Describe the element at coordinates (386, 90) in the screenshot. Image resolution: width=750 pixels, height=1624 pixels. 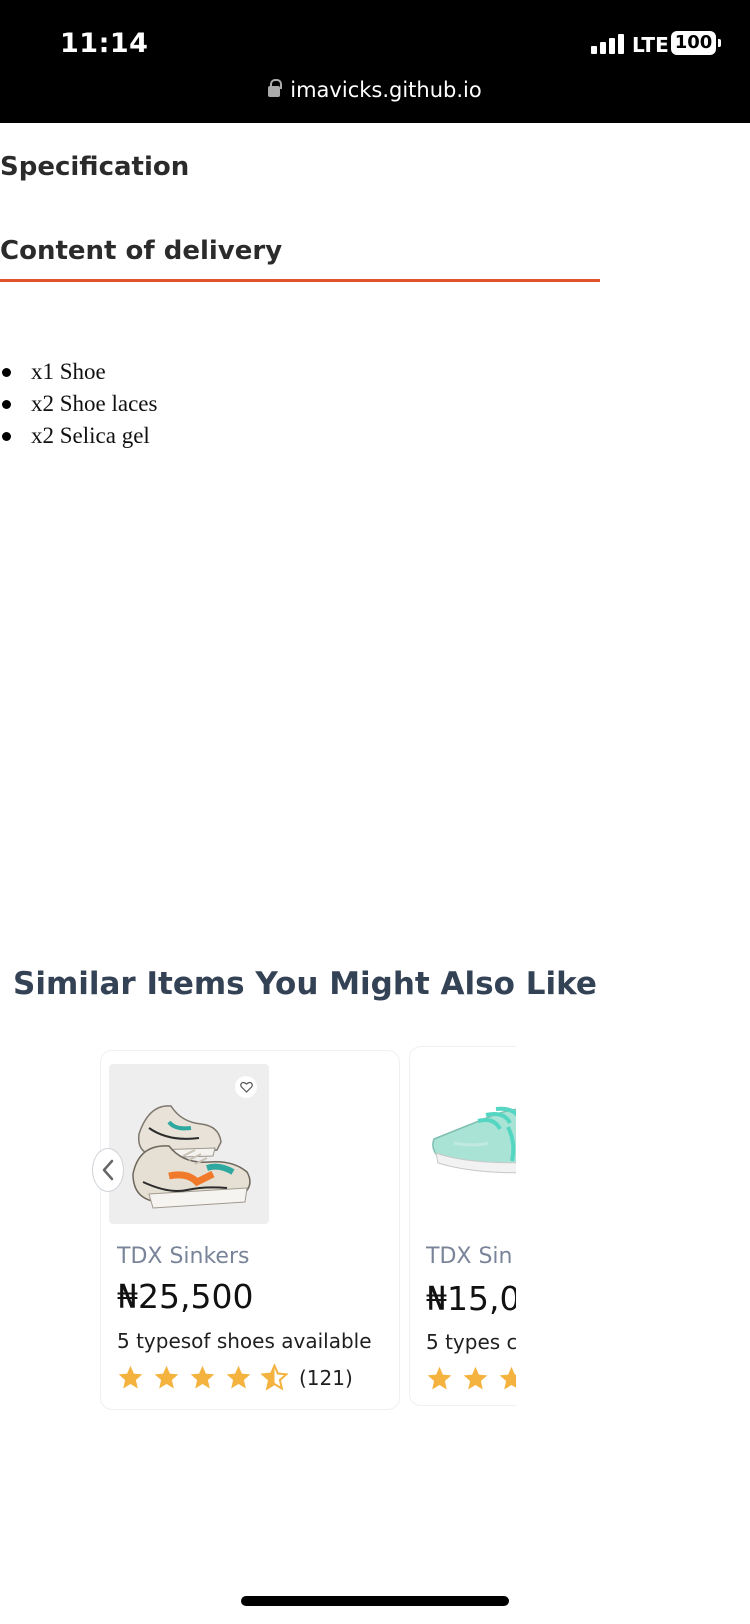
I see `url-text: imavicks.github.io` at that location.